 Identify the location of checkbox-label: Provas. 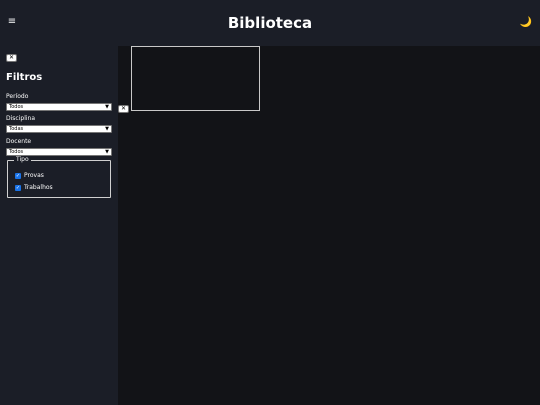
(34, 175).